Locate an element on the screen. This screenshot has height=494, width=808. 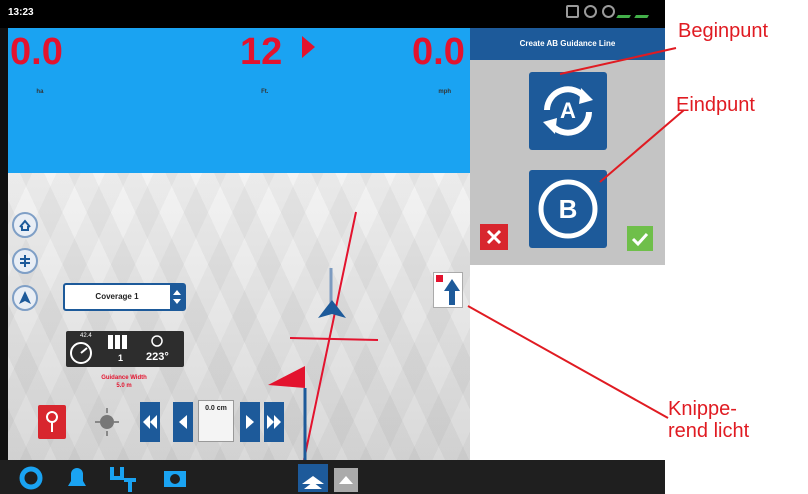
end-leader-line is located at coordinates (642, 146).